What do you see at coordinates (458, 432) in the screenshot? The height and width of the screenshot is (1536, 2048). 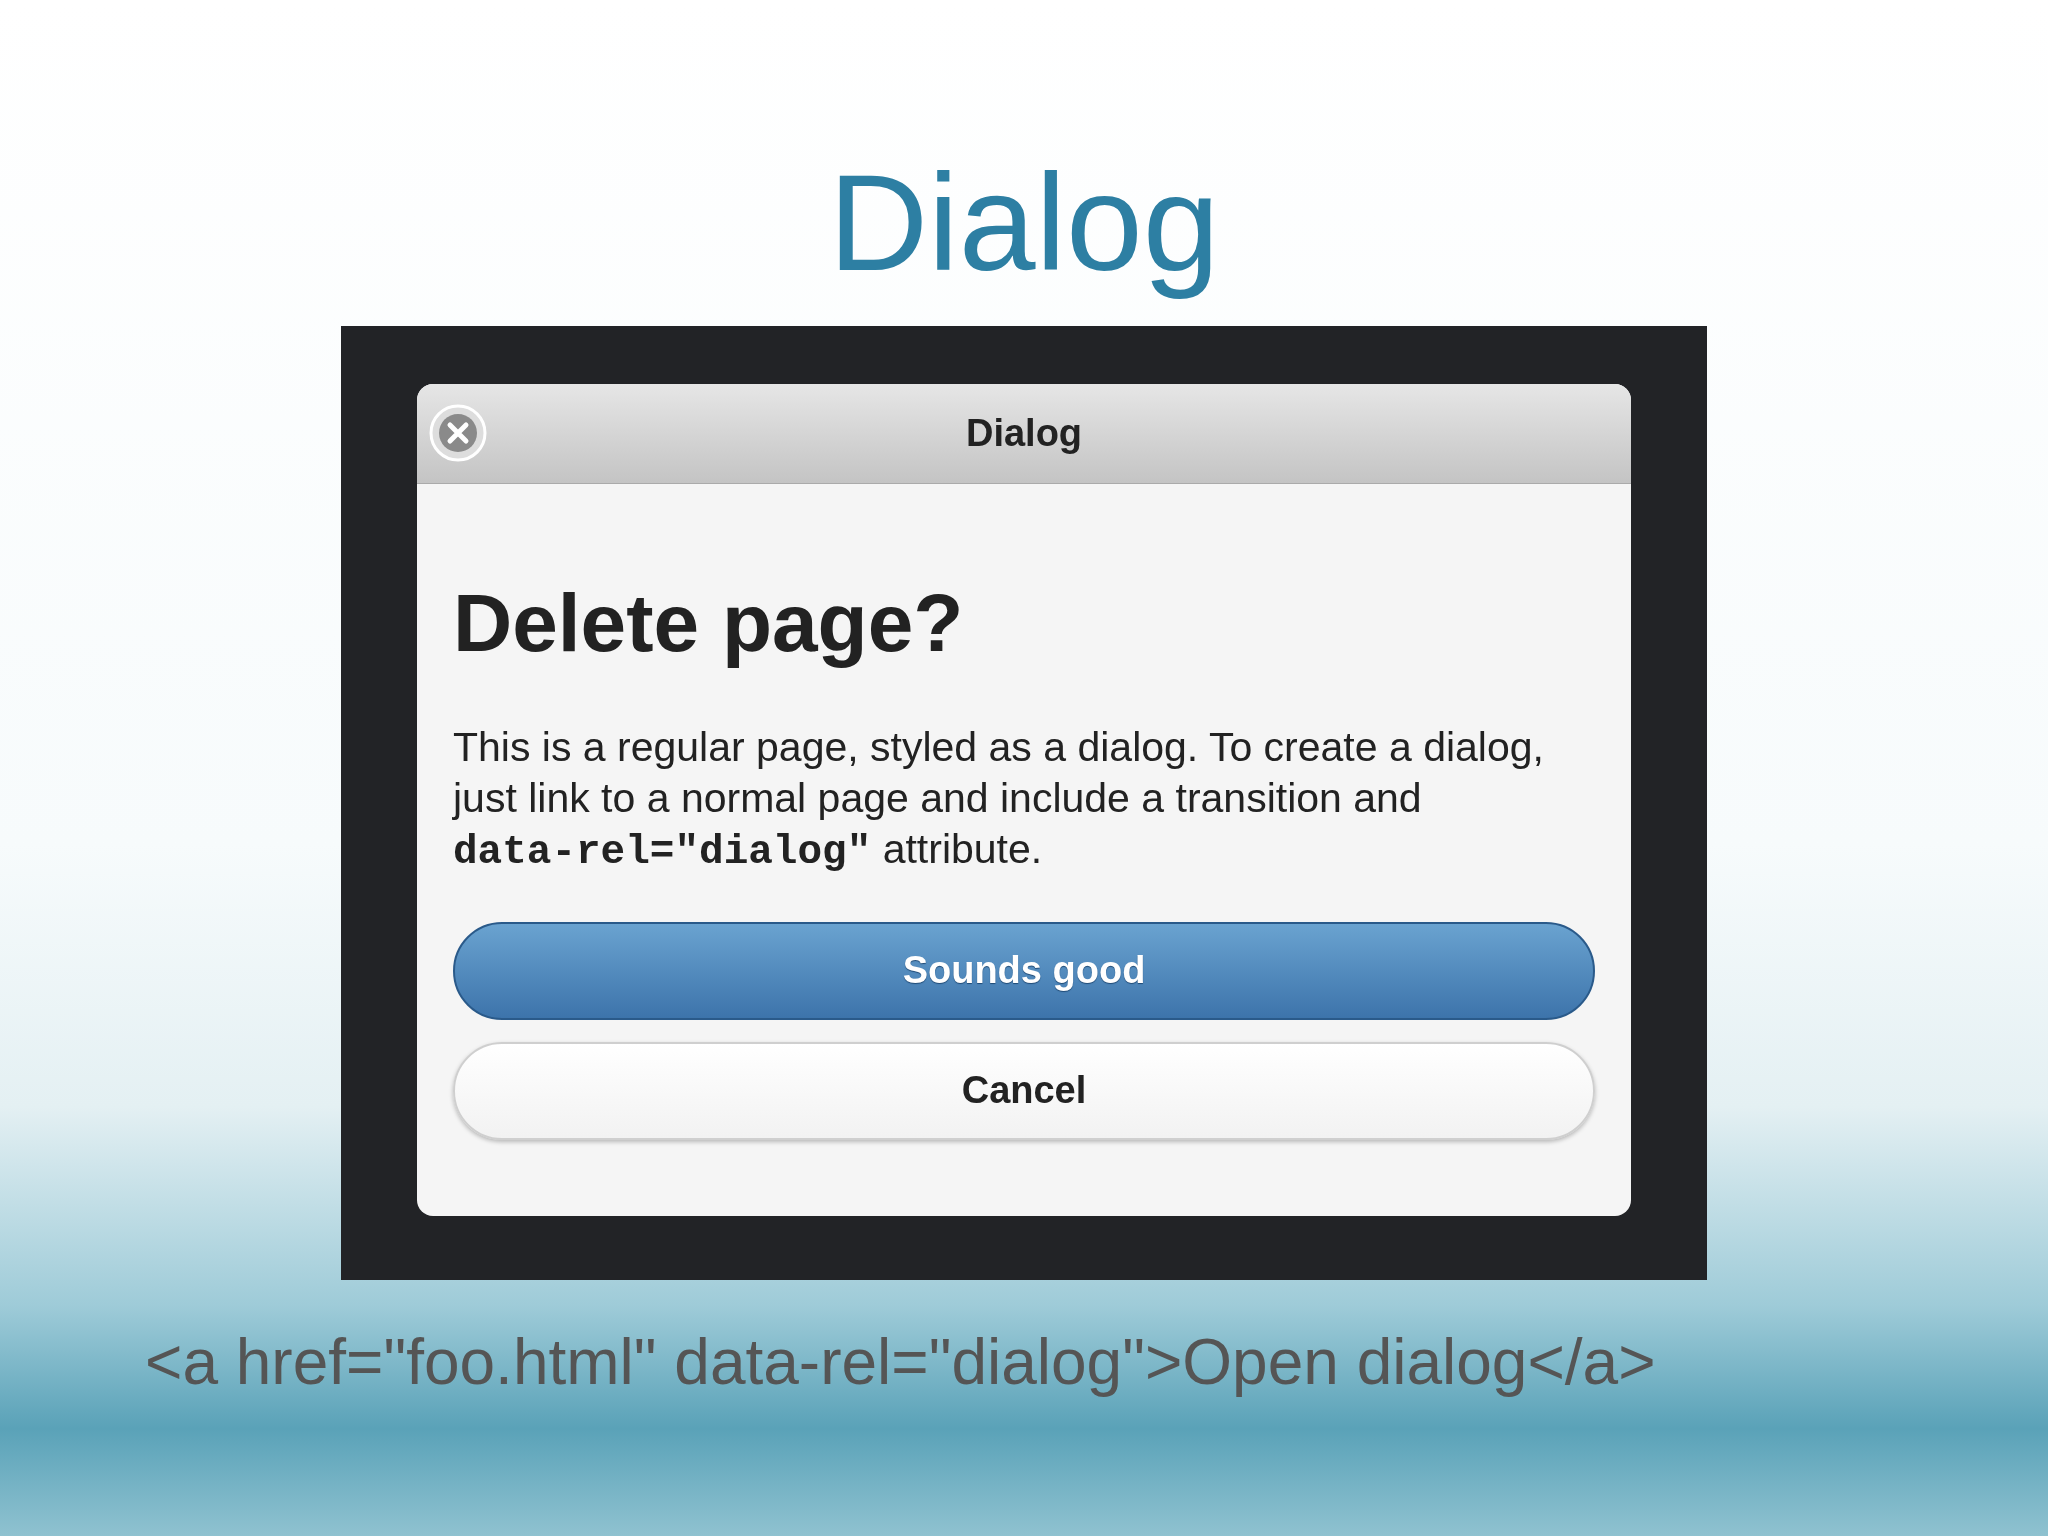 I see `close-icon` at bounding box center [458, 432].